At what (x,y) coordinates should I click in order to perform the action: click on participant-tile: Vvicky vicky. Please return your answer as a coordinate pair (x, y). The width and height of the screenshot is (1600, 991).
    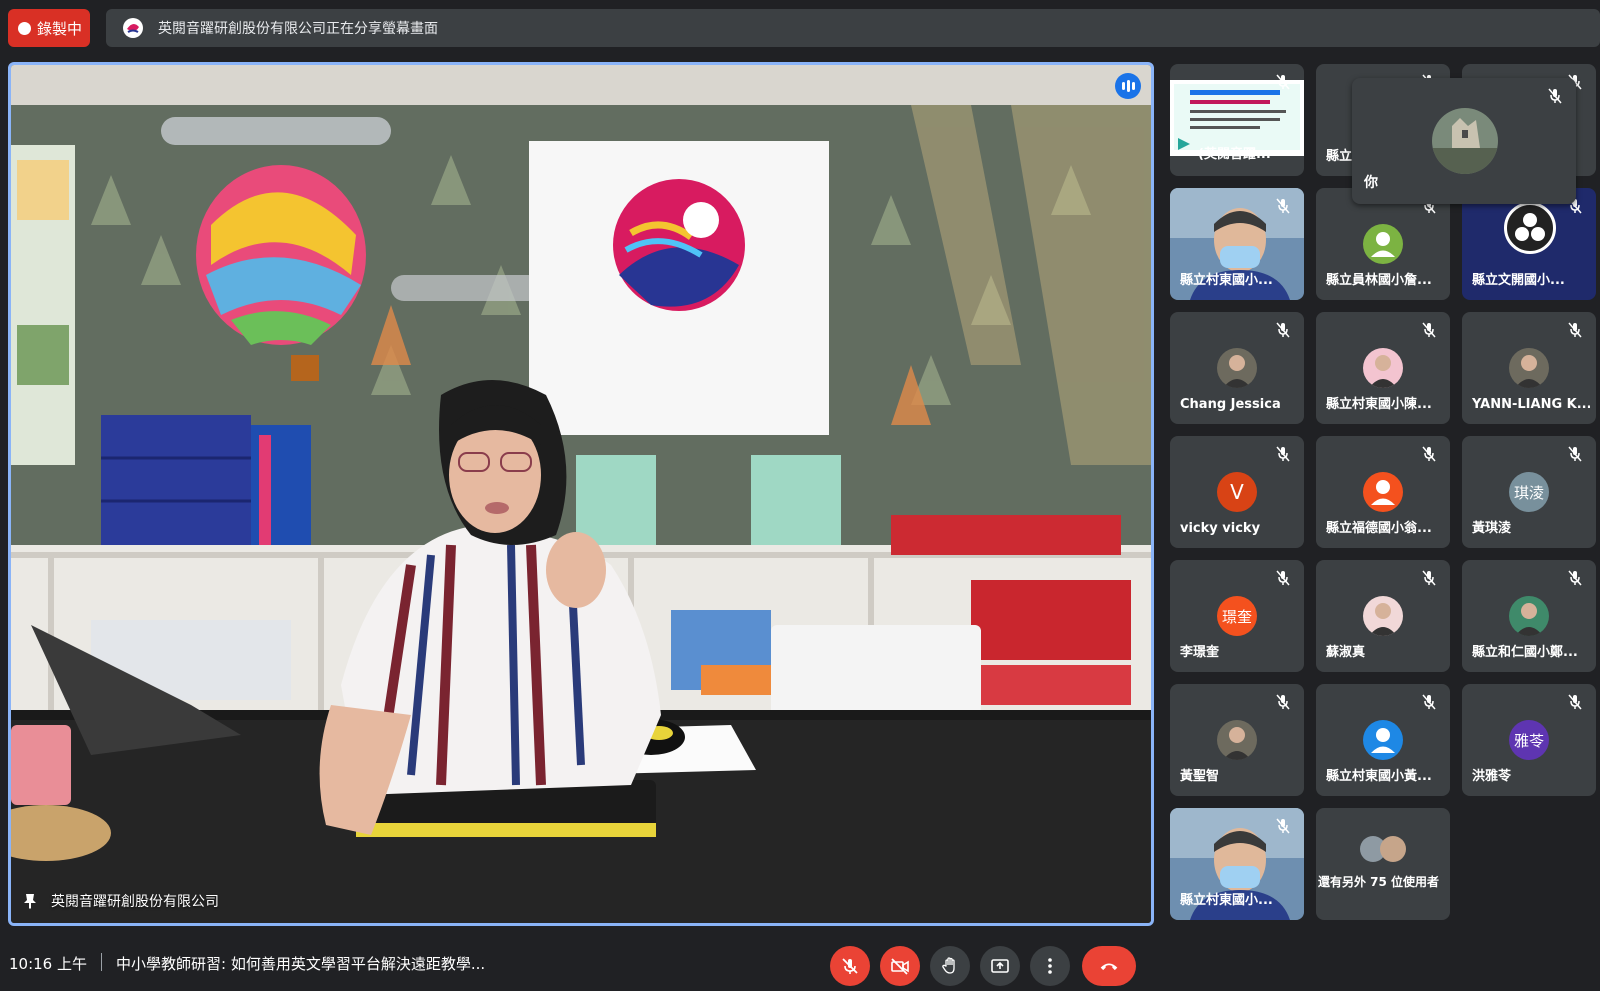
    Looking at the image, I should click on (1237, 492).